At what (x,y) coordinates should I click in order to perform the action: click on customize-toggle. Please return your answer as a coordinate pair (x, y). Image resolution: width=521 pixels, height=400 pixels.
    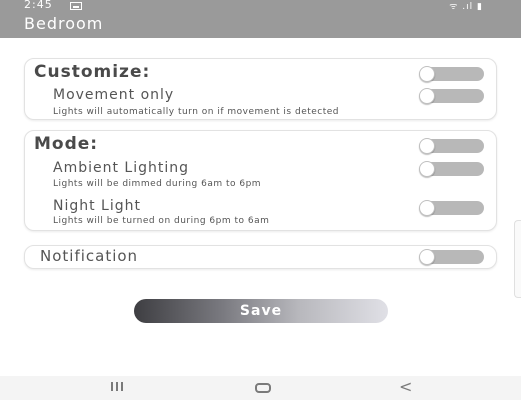
    Looking at the image, I should click on (451, 74).